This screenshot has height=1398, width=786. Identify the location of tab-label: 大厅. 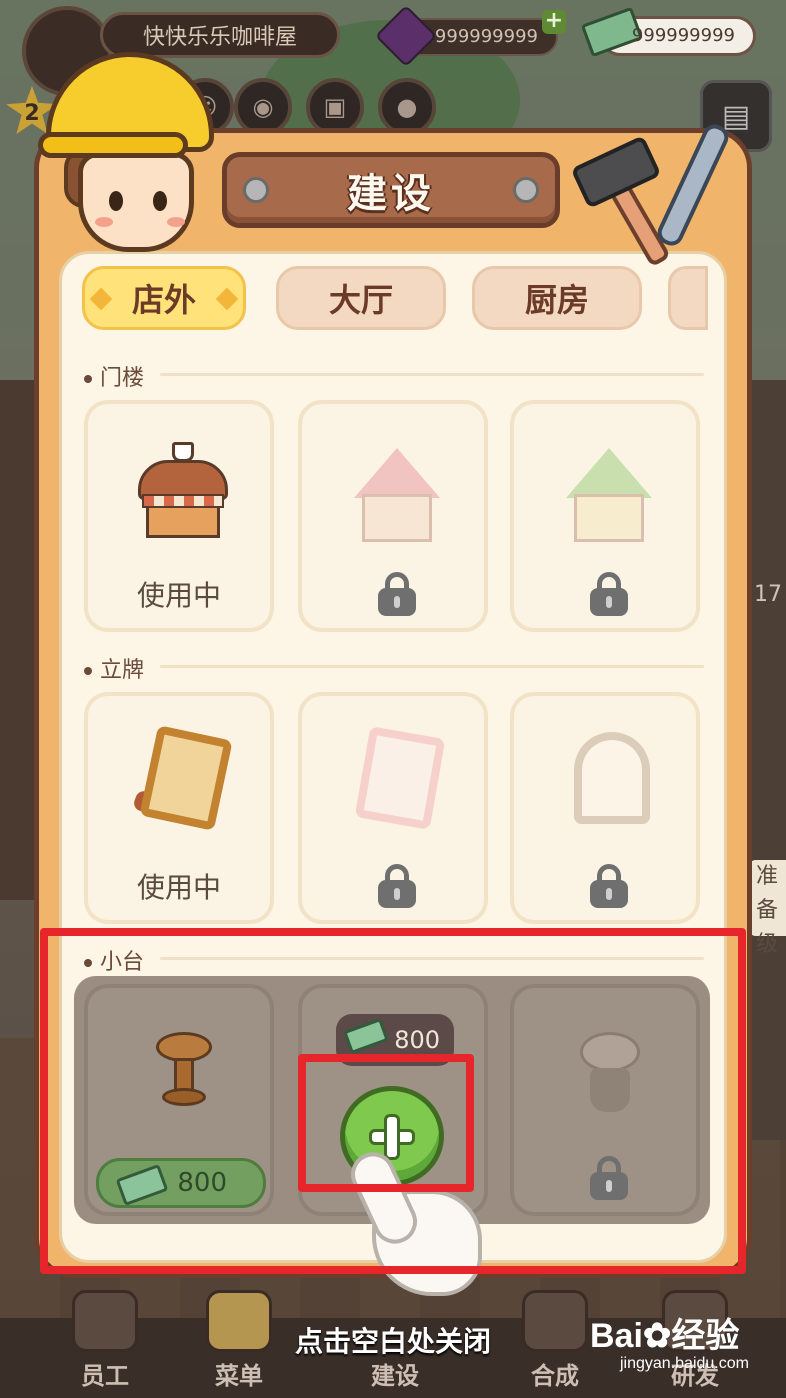
(360, 300).